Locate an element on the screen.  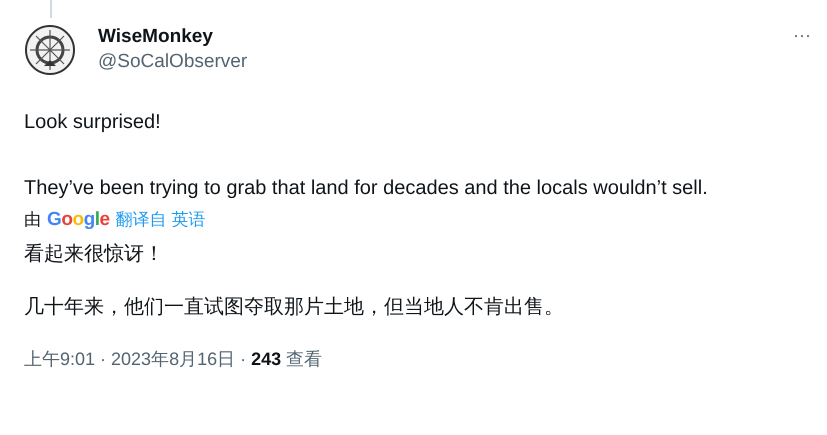
author-name: WiseMonkey is located at coordinates (173, 37).